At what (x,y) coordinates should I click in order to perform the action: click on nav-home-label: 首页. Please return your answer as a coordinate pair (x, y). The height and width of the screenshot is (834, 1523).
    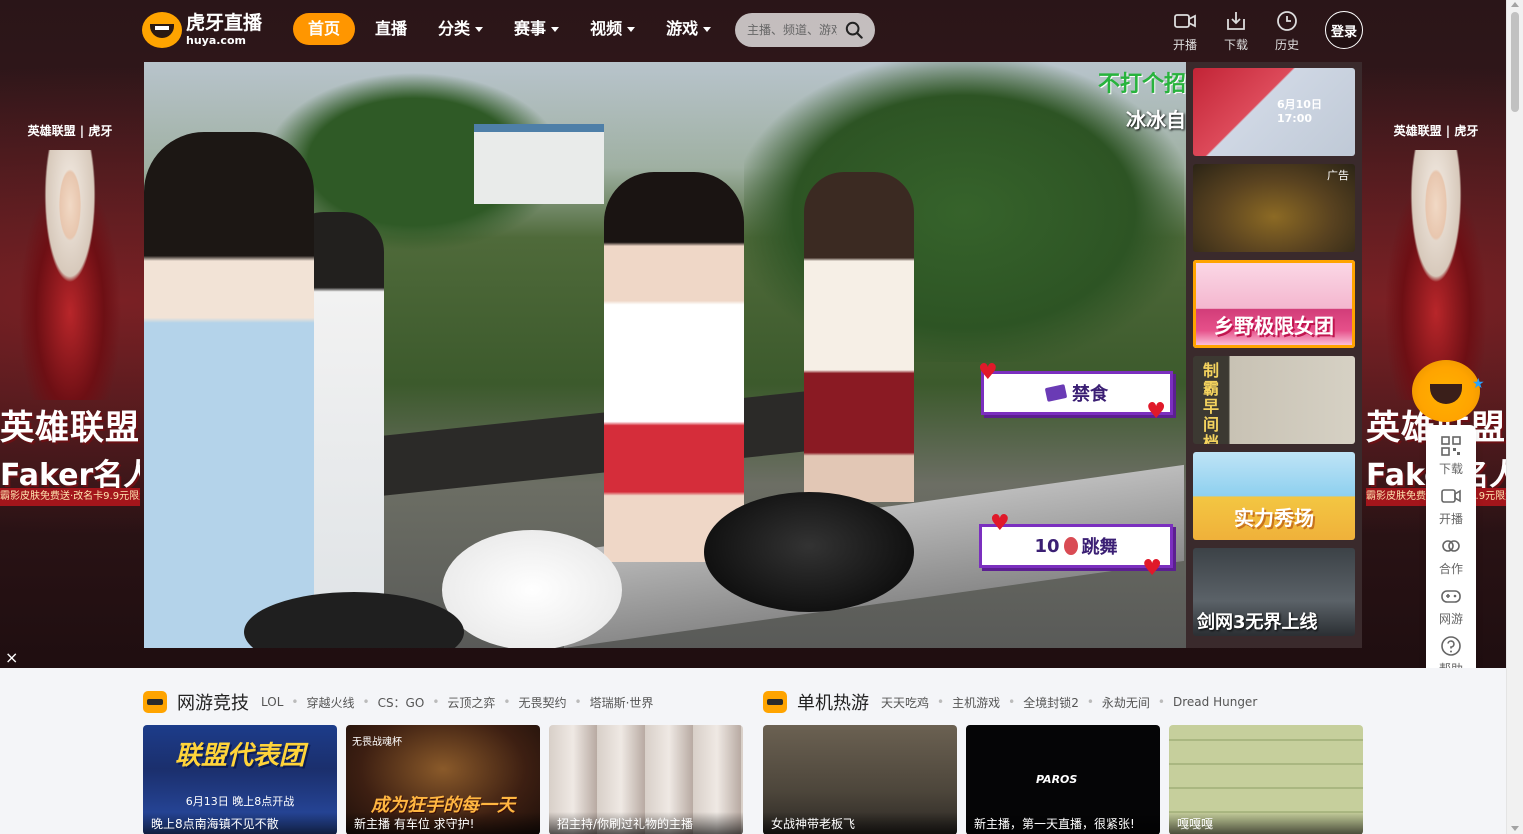
    Looking at the image, I should click on (324, 28).